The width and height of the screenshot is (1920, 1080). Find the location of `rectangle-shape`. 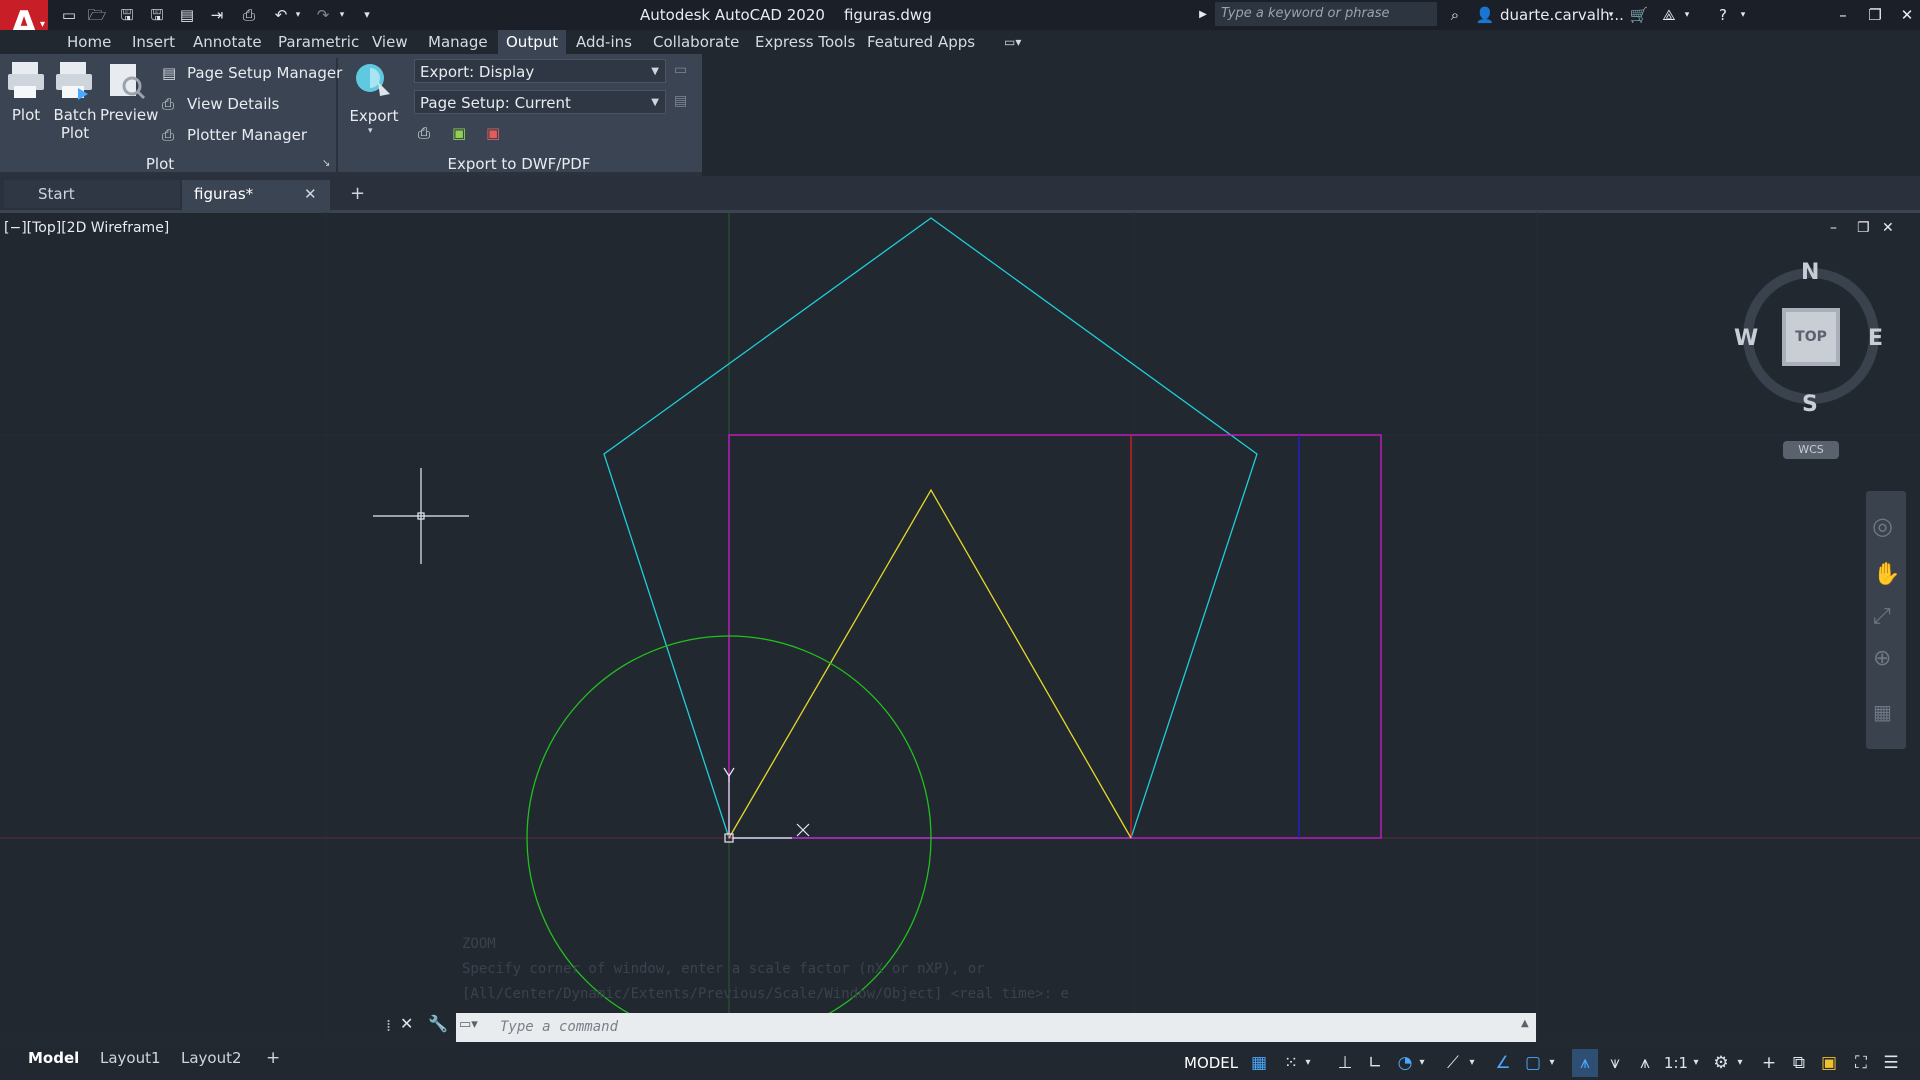

rectangle-shape is located at coordinates (1055, 636).